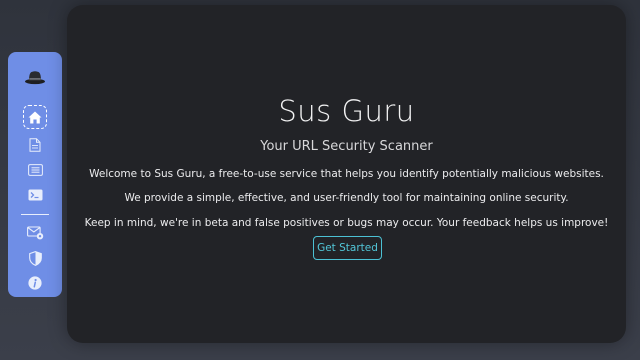  I want to click on sidebar-item-list, so click(35, 170).